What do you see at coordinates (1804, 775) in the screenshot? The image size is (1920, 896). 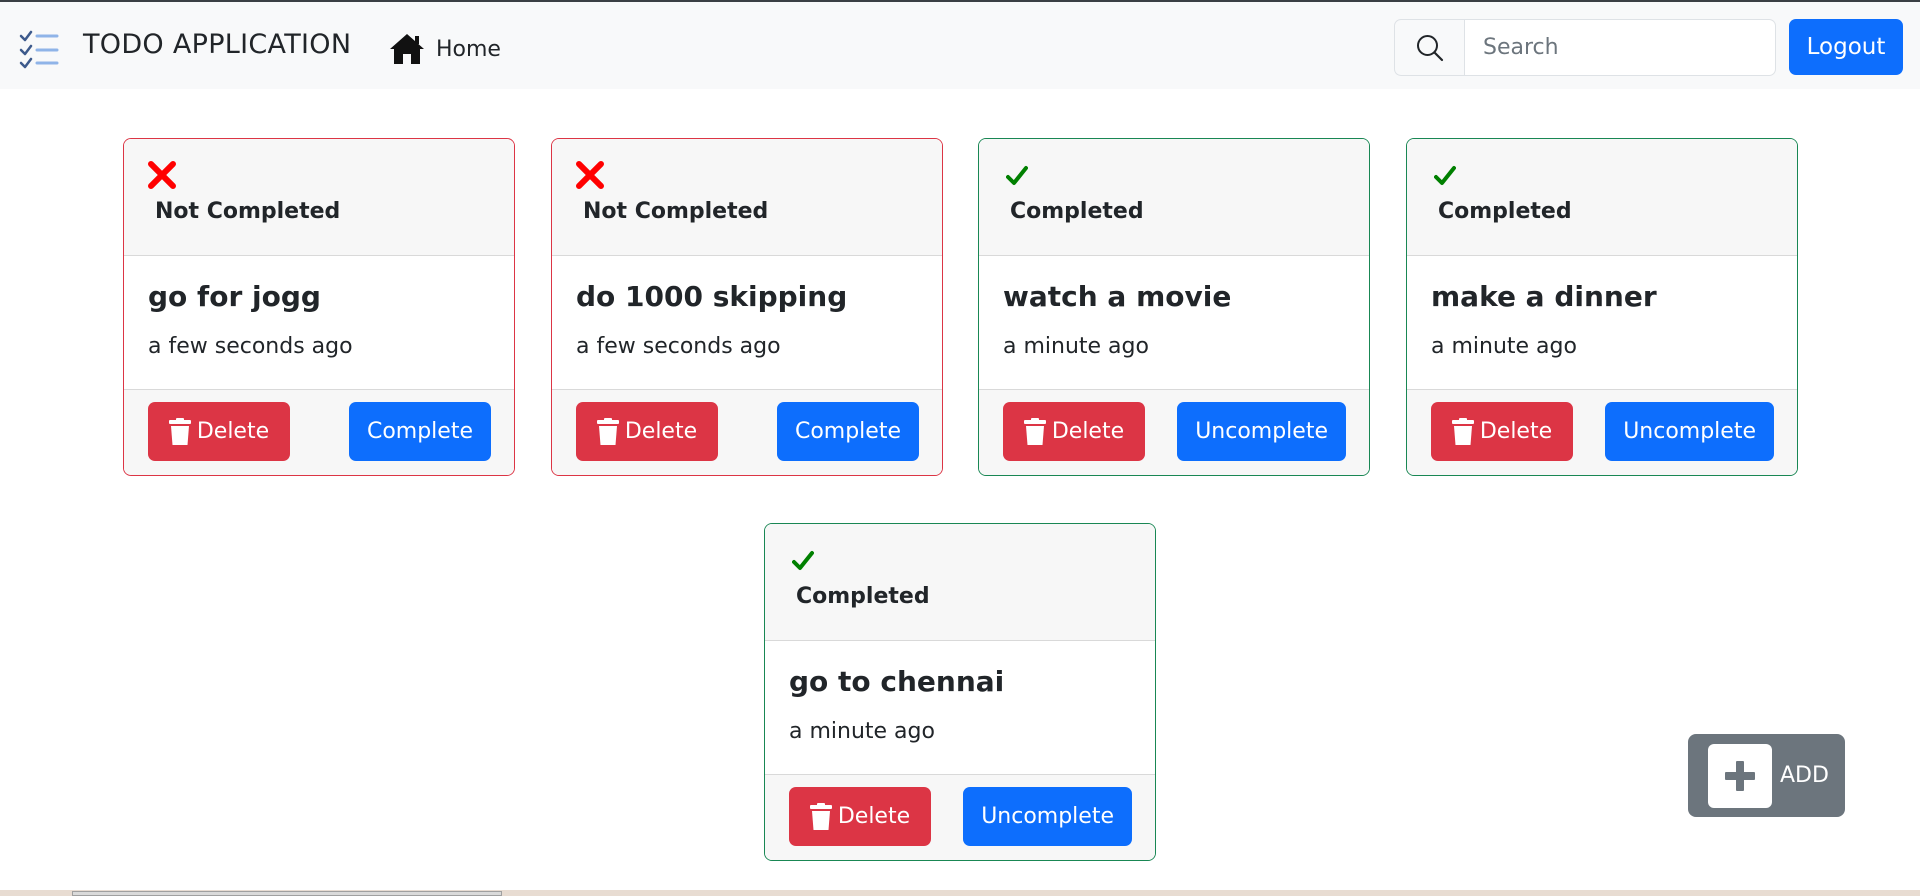 I see `add-label: ADD` at bounding box center [1804, 775].